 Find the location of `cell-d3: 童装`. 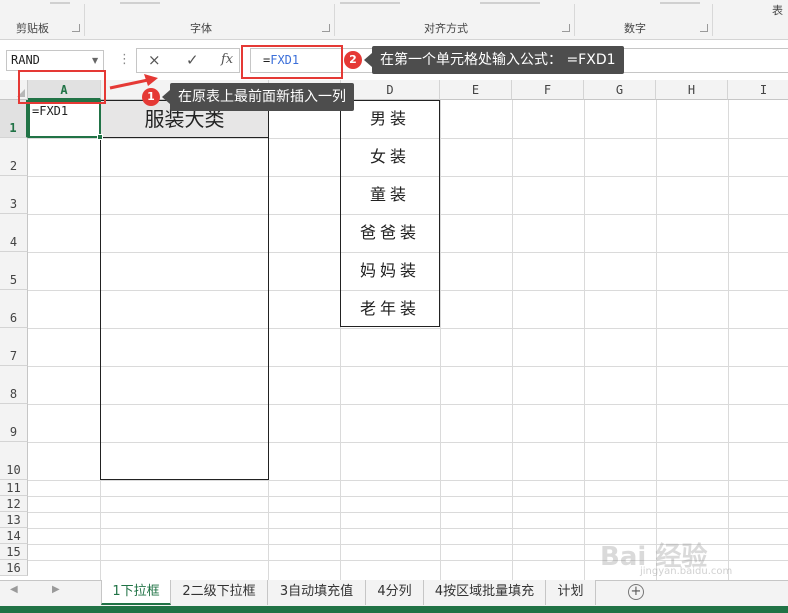

cell-d3: 童装 is located at coordinates (390, 195).